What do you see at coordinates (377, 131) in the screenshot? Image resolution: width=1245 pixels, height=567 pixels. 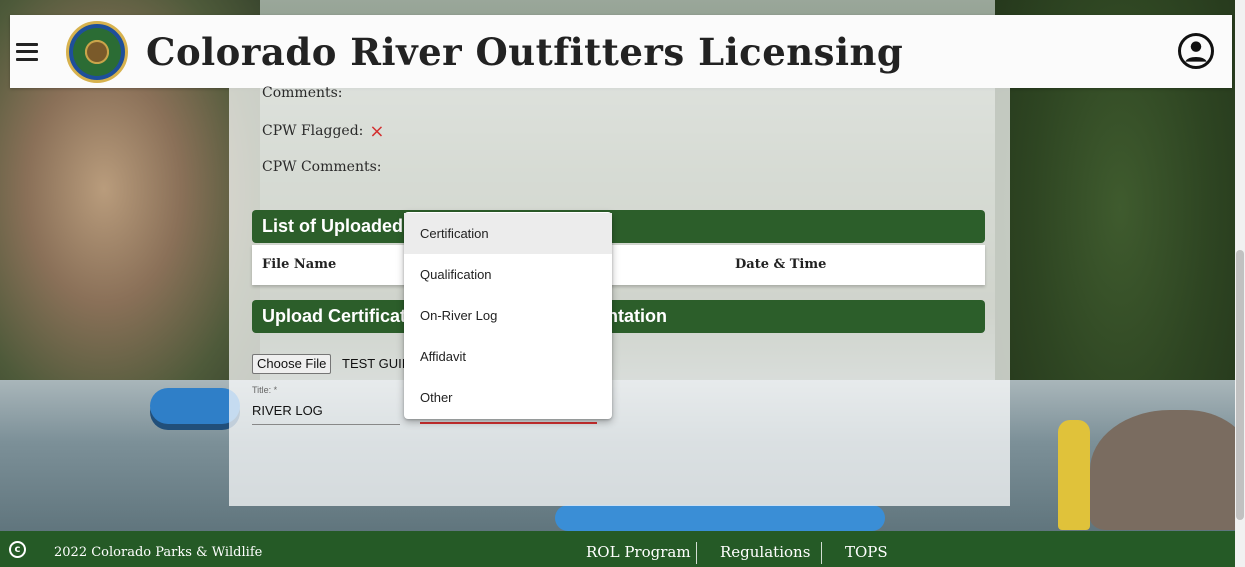 I see `flagged-x-icon: ×` at bounding box center [377, 131].